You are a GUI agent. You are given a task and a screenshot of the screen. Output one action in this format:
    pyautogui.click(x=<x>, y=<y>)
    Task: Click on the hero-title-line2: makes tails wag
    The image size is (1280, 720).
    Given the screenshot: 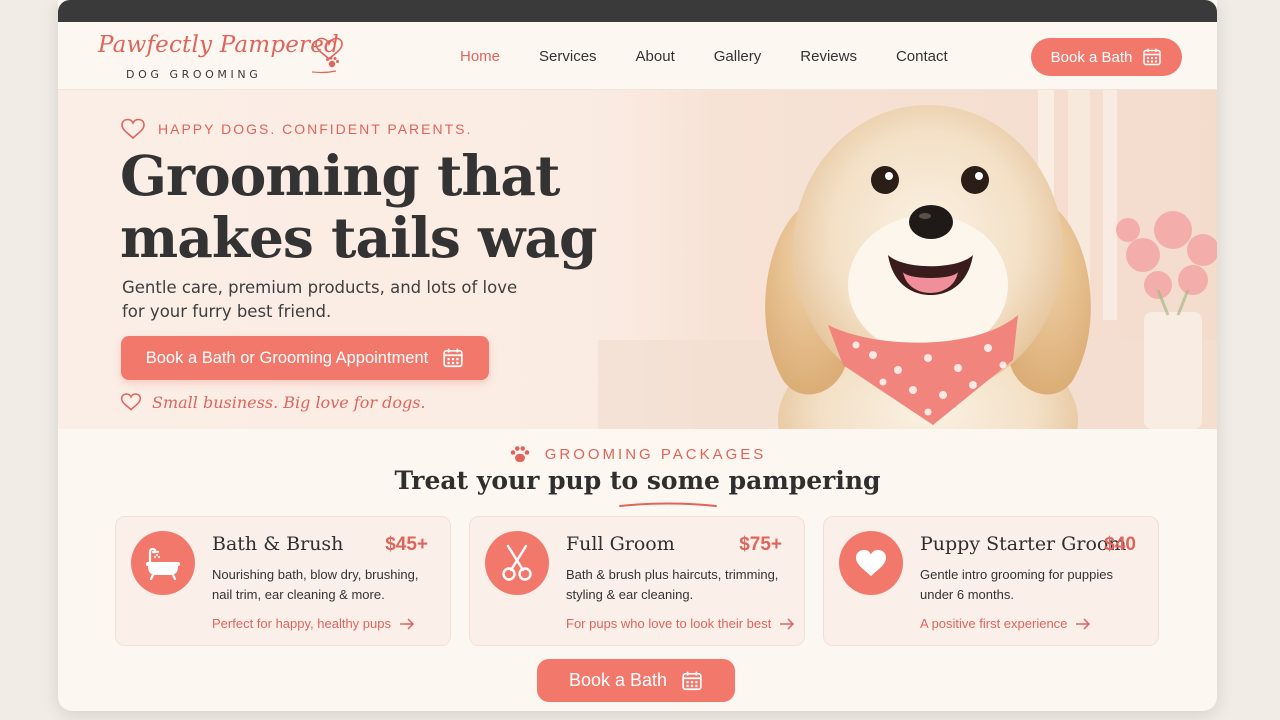 What is the action you would take?
    pyautogui.click(x=358, y=237)
    